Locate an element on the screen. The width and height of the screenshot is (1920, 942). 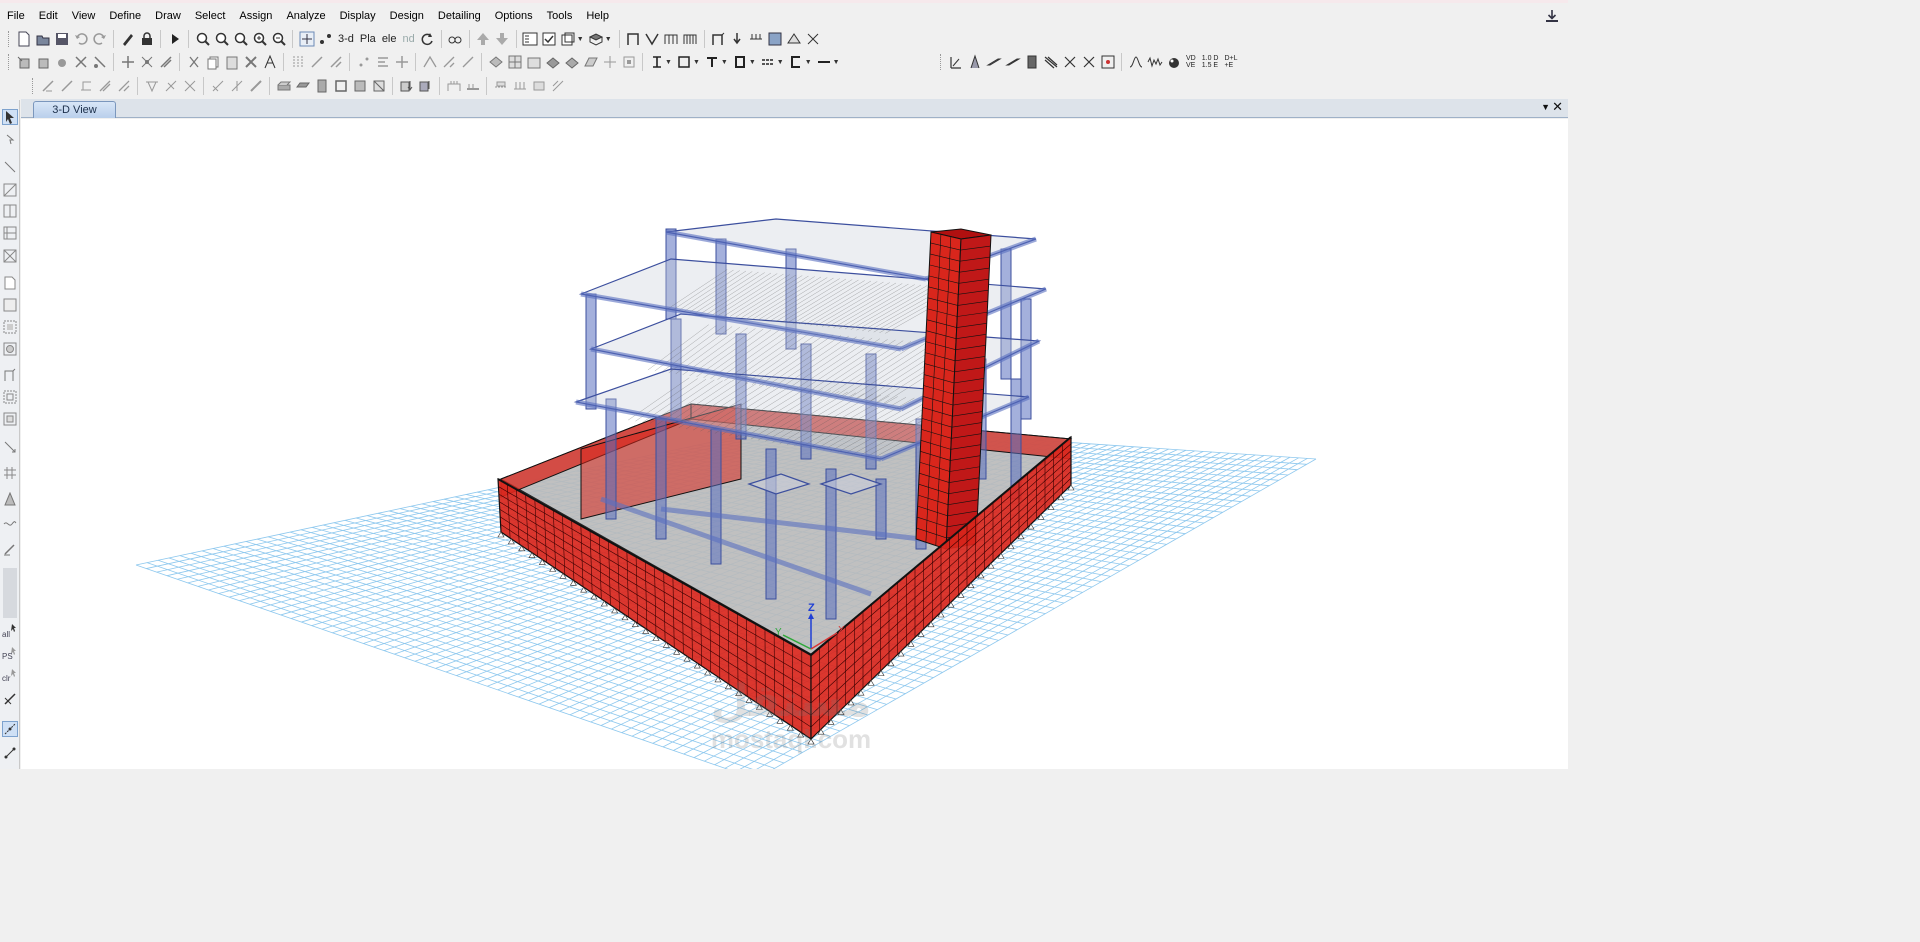
divide-icon is located at coordinates (166, 62).